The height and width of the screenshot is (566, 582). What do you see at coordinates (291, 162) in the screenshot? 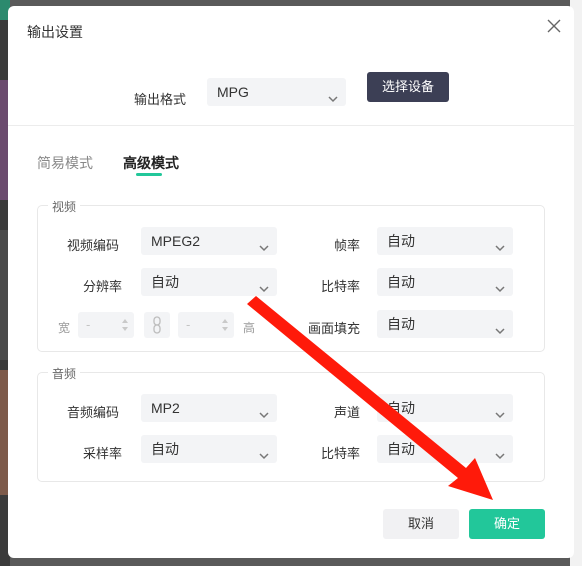
I see `mode-tabs: 简易模式 高级模式` at bounding box center [291, 162].